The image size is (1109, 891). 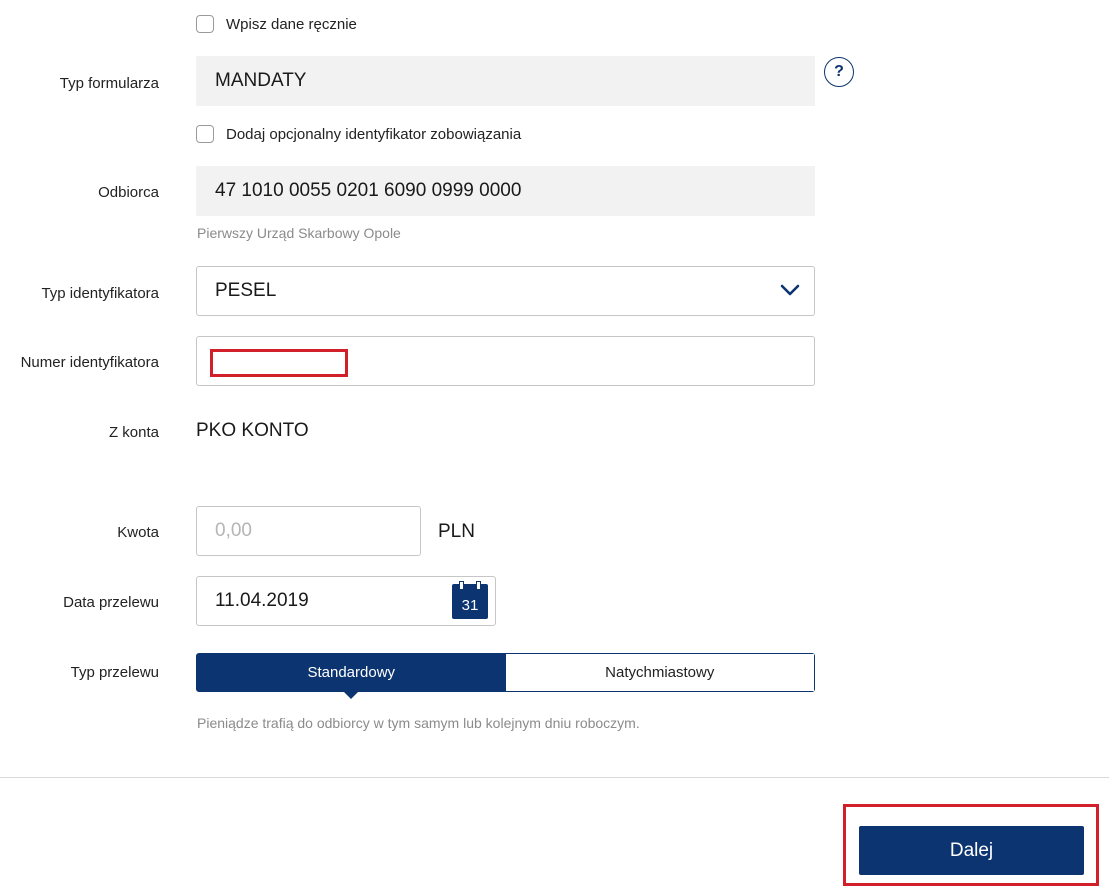 I want to click on transfer-type-instant-button: Natychmiastowy, so click(x=659, y=672).